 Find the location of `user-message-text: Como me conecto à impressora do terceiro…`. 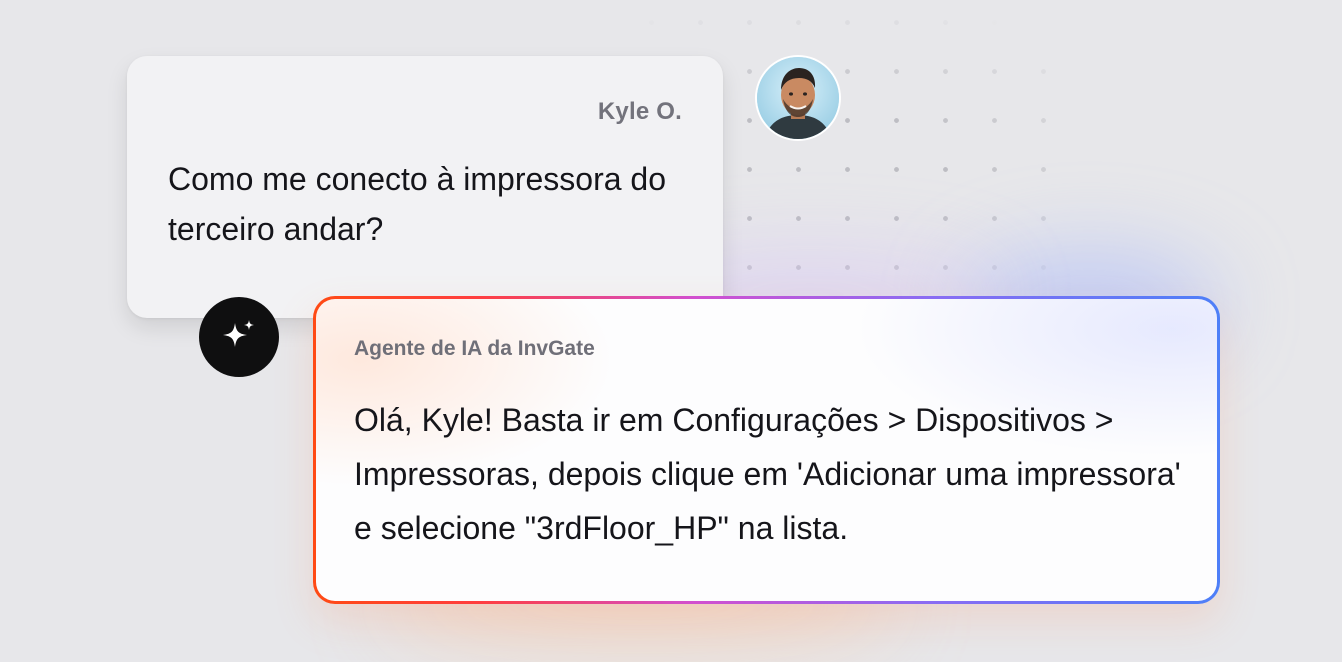

user-message-text: Como me conecto à impressora do terceiro… is located at coordinates (417, 204).